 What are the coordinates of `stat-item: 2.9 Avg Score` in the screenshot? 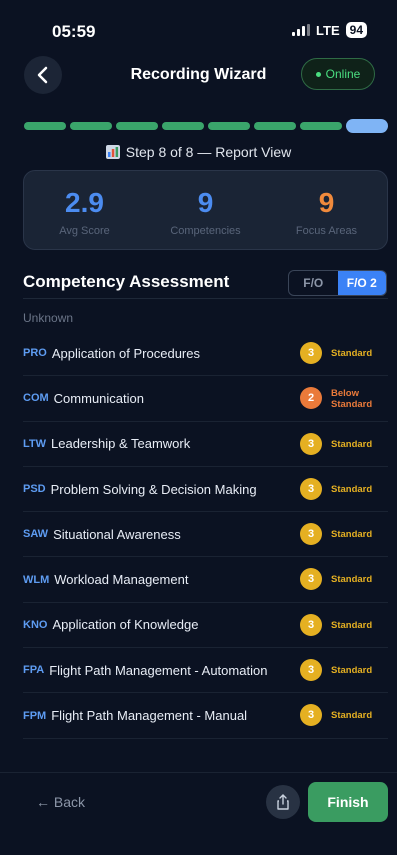 It's located at (84, 210).